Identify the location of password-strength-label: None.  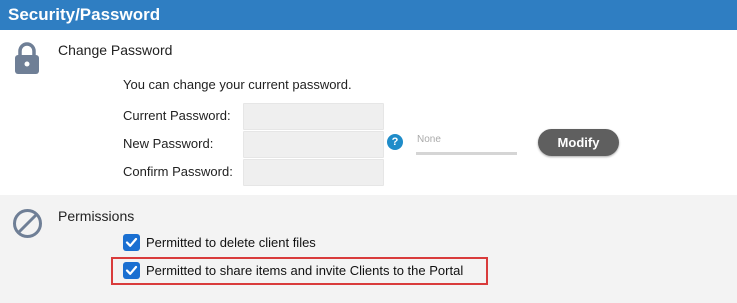
(429, 139).